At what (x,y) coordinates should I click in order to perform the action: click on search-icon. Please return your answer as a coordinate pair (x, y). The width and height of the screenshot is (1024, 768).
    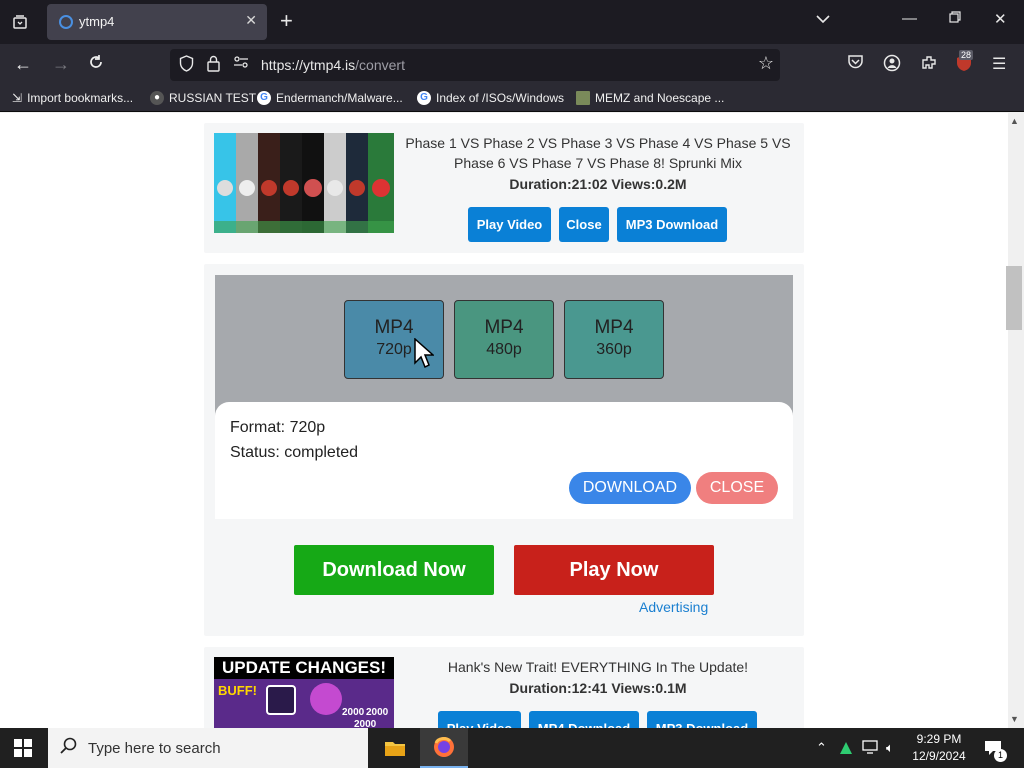
    Looking at the image, I should click on (69, 748).